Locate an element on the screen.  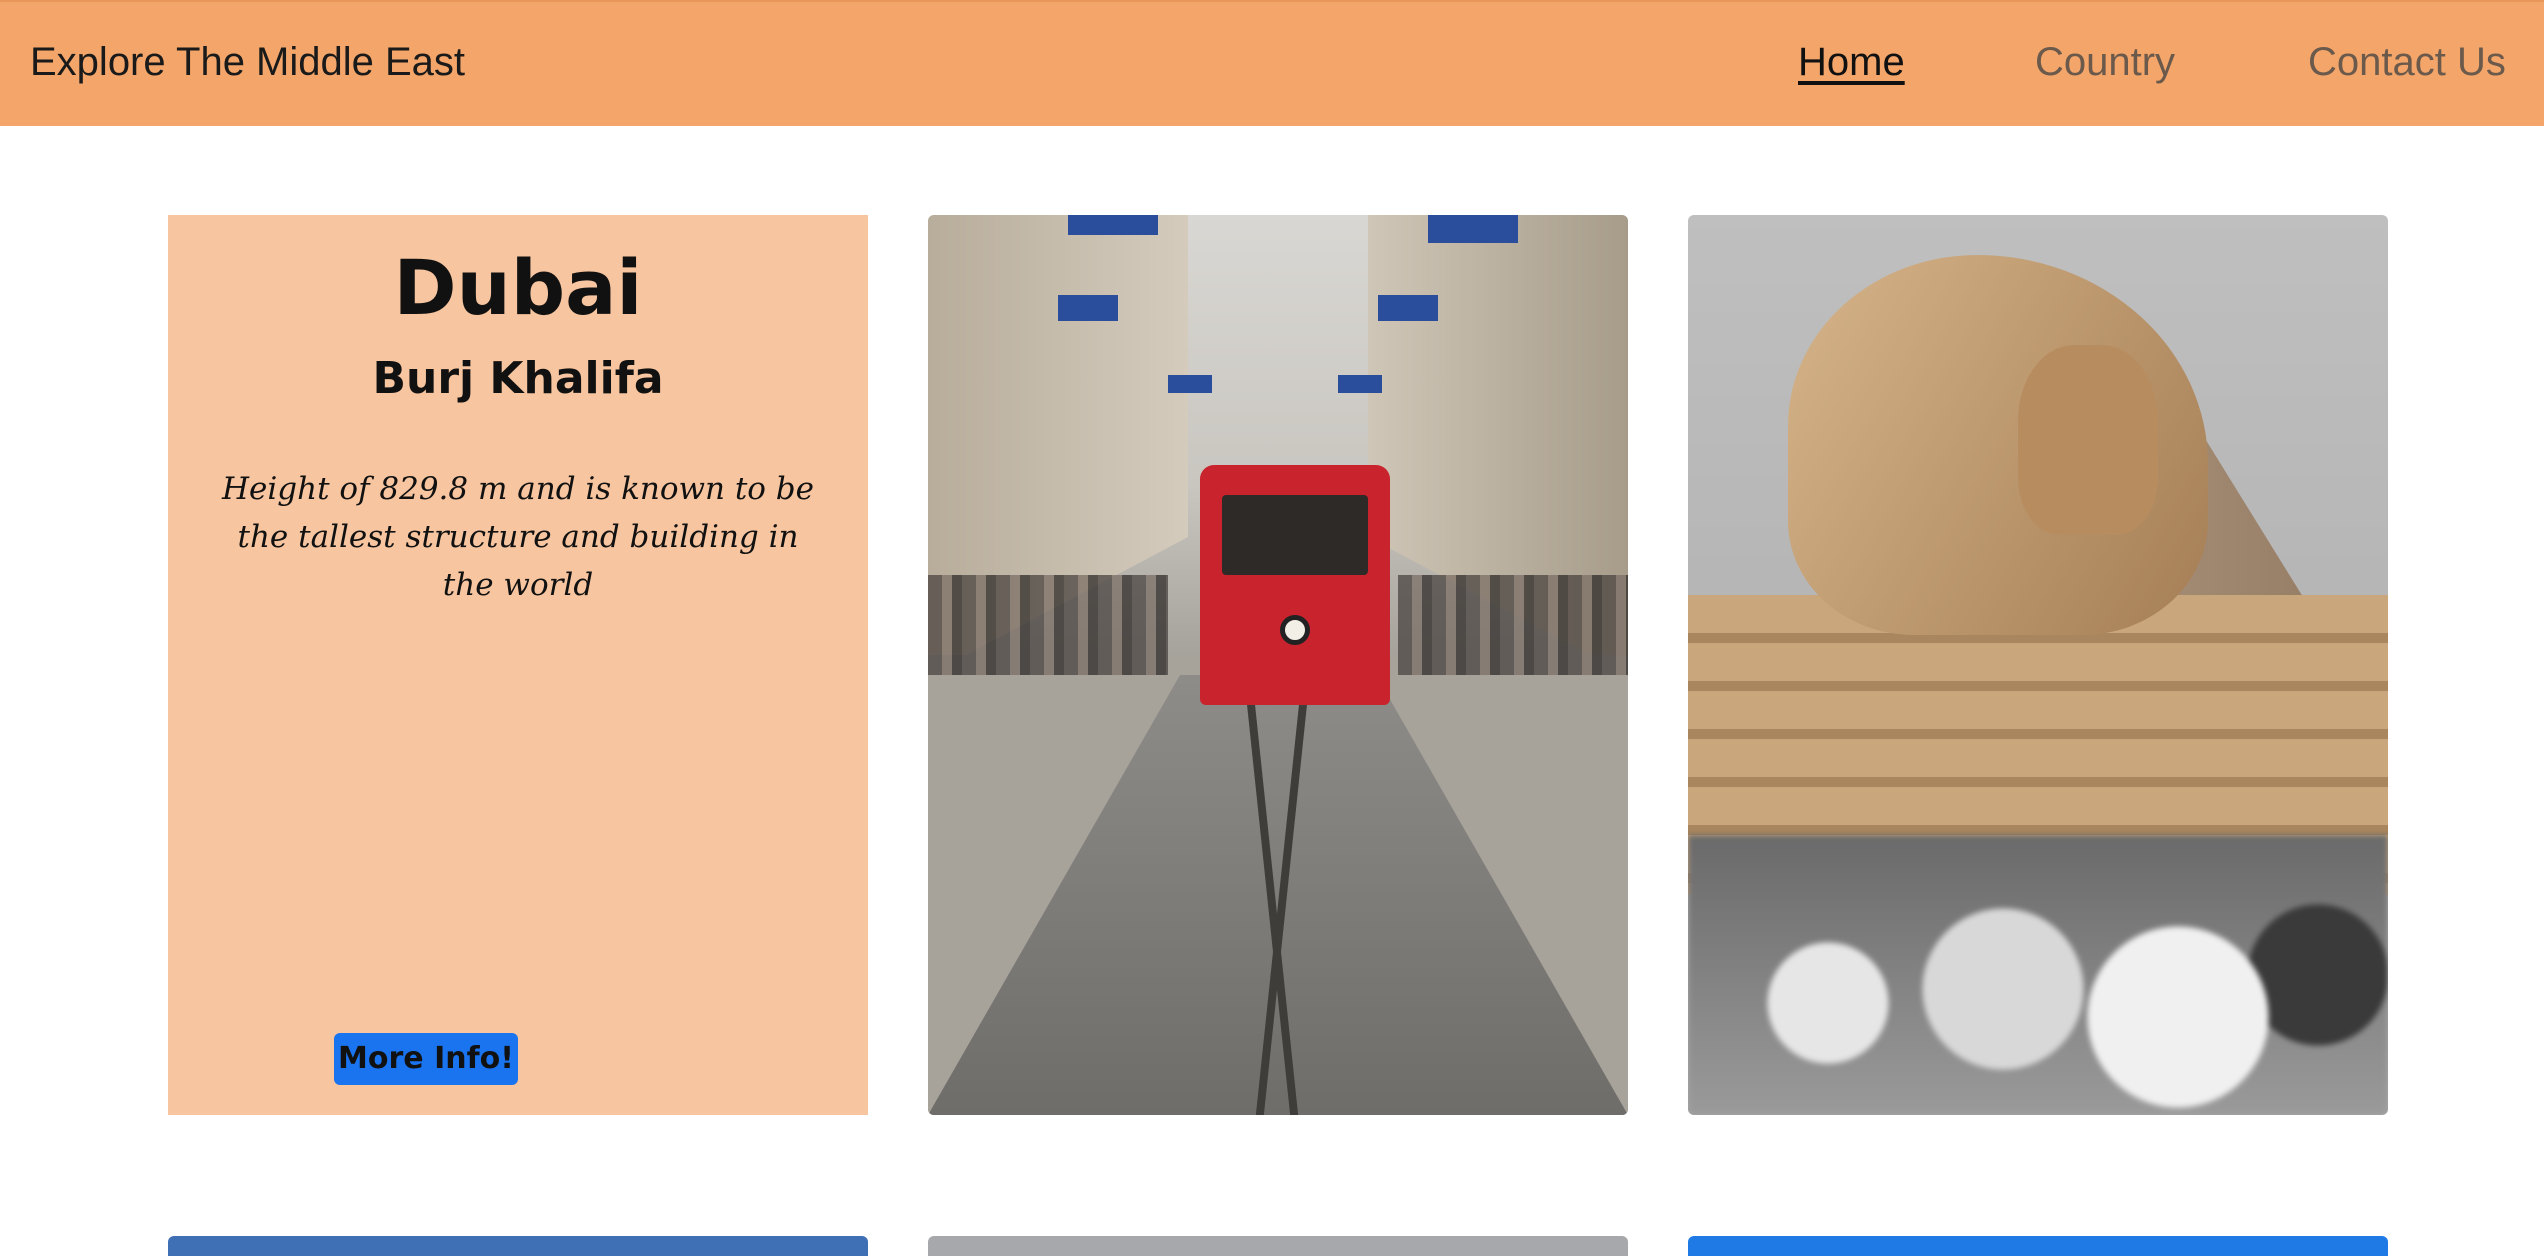
tram-headlight is located at coordinates (1295, 630).